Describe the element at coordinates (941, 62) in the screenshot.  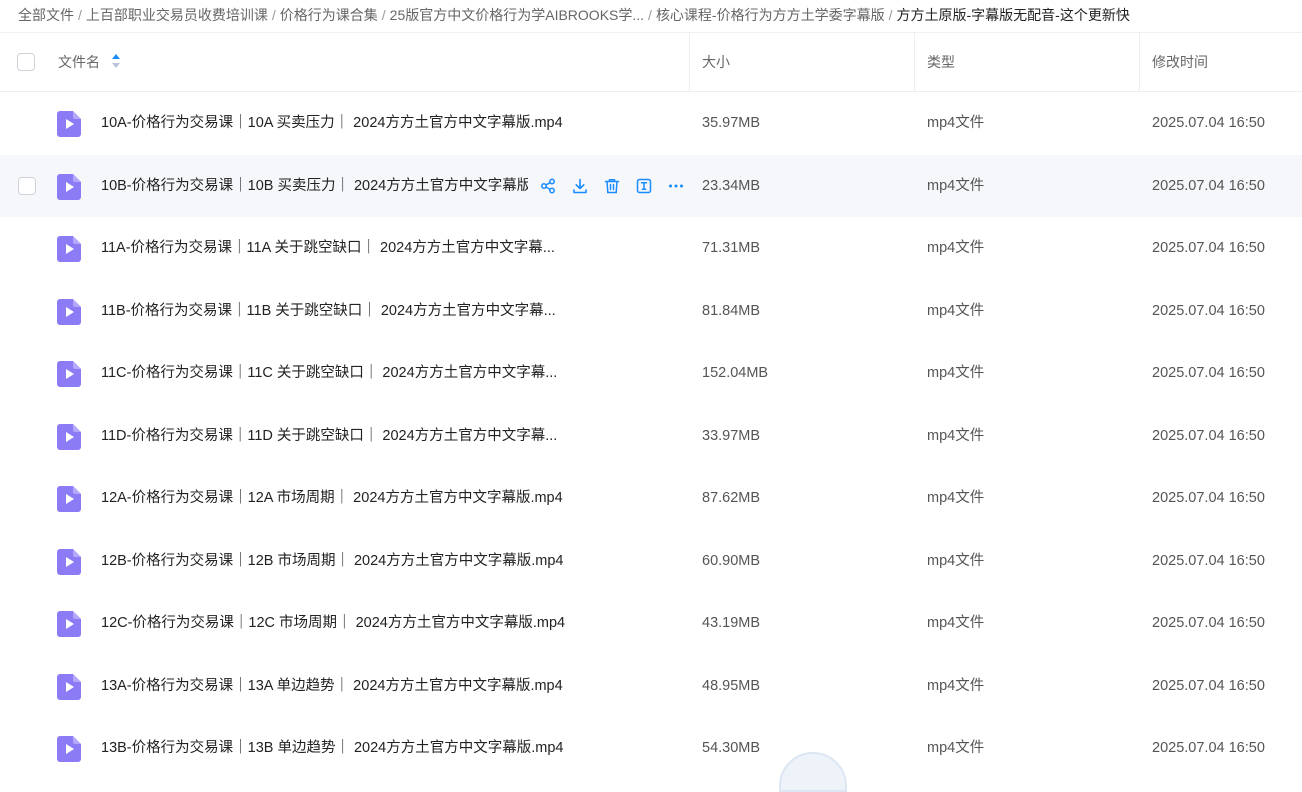
I see `column-header-type: 类型` at that location.